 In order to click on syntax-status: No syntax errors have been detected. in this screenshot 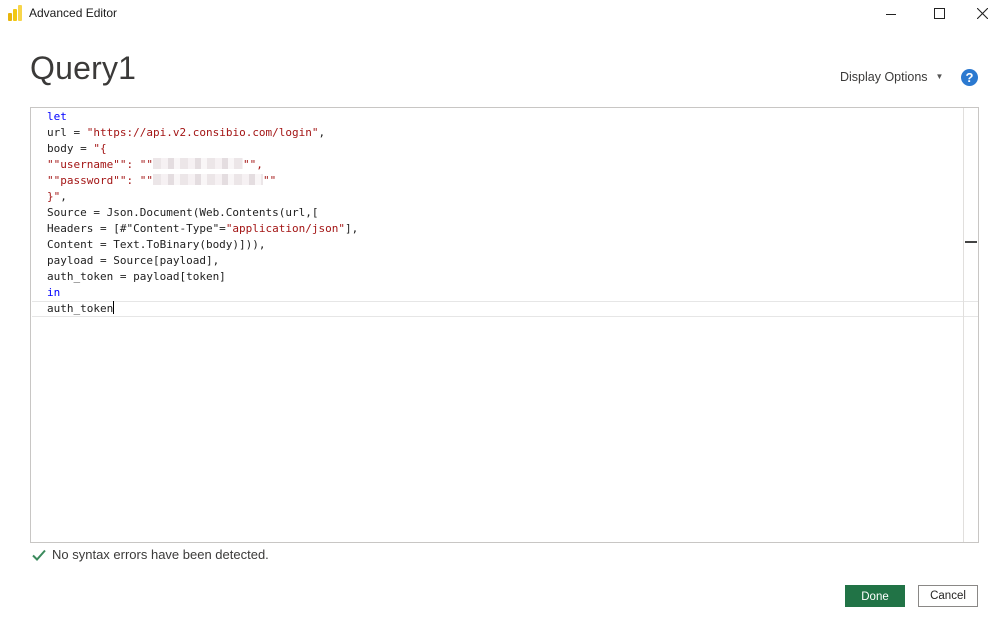, I will do `click(150, 554)`.